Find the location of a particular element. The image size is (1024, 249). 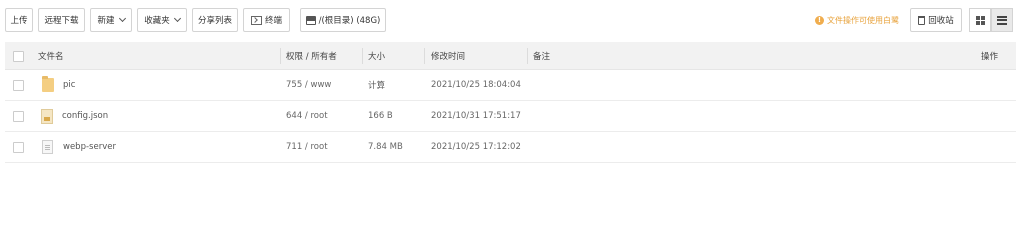

file-name-cell: config.json is located at coordinates (74, 116).